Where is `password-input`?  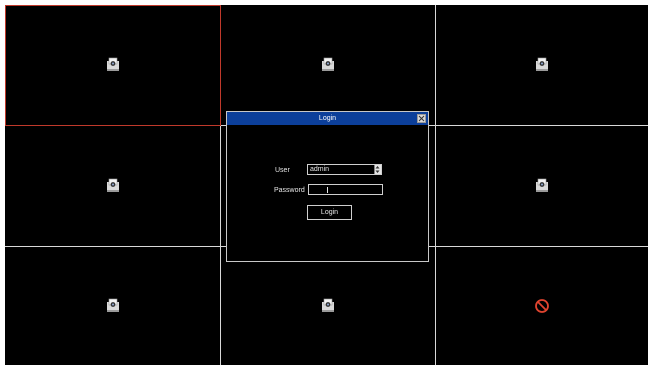 password-input is located at coordinates (345, 189).